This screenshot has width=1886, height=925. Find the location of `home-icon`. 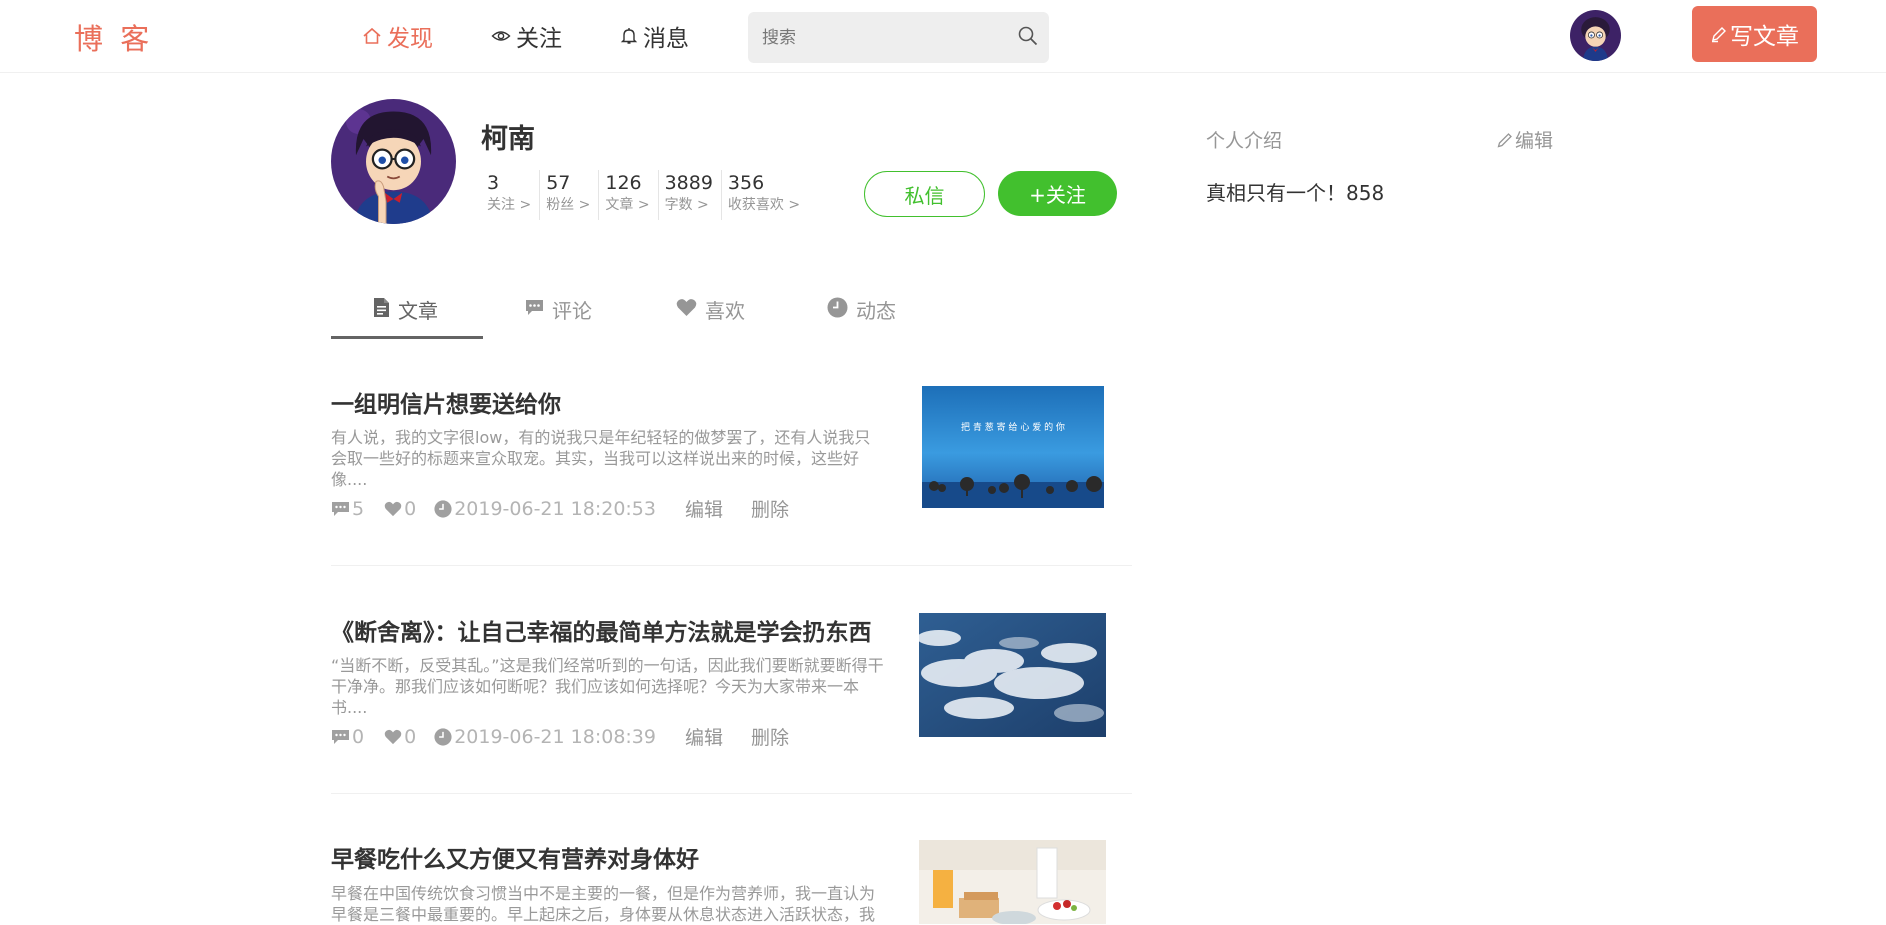

home-icon is located at coordinates (372, 35).